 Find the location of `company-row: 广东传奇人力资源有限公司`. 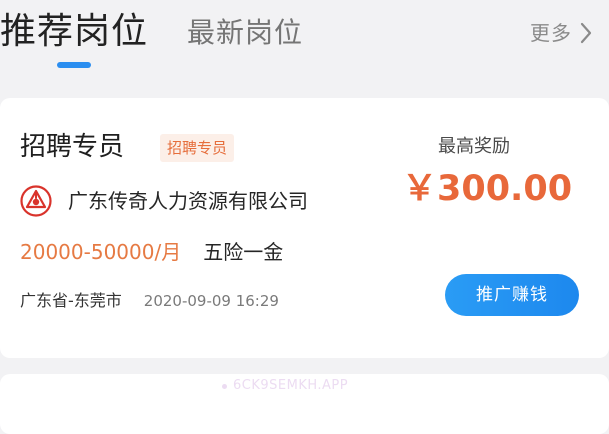

company-row: 广东传奇人力资源有限公司 is located at coordinates (164, 201).